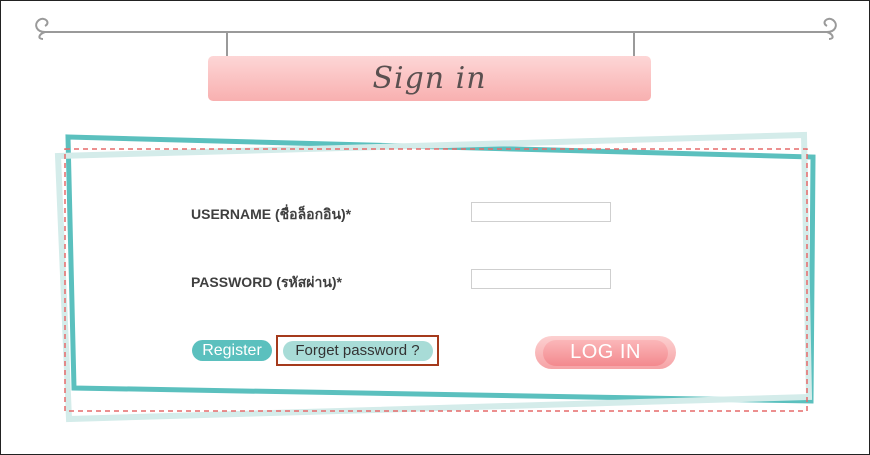  I want to click on login-button-label: LOG IN, so click(605, 352).